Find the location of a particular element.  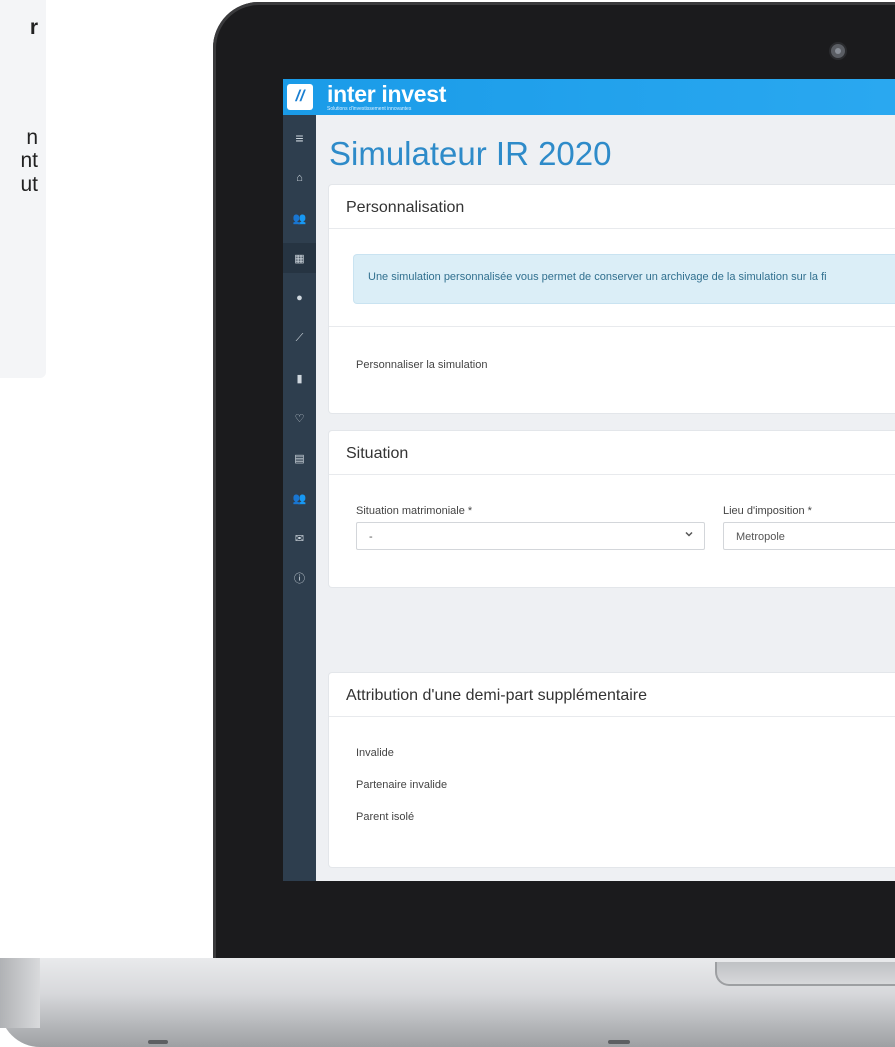

page-title: Simulateur IR 2020 is located at coordinates (470, 153).